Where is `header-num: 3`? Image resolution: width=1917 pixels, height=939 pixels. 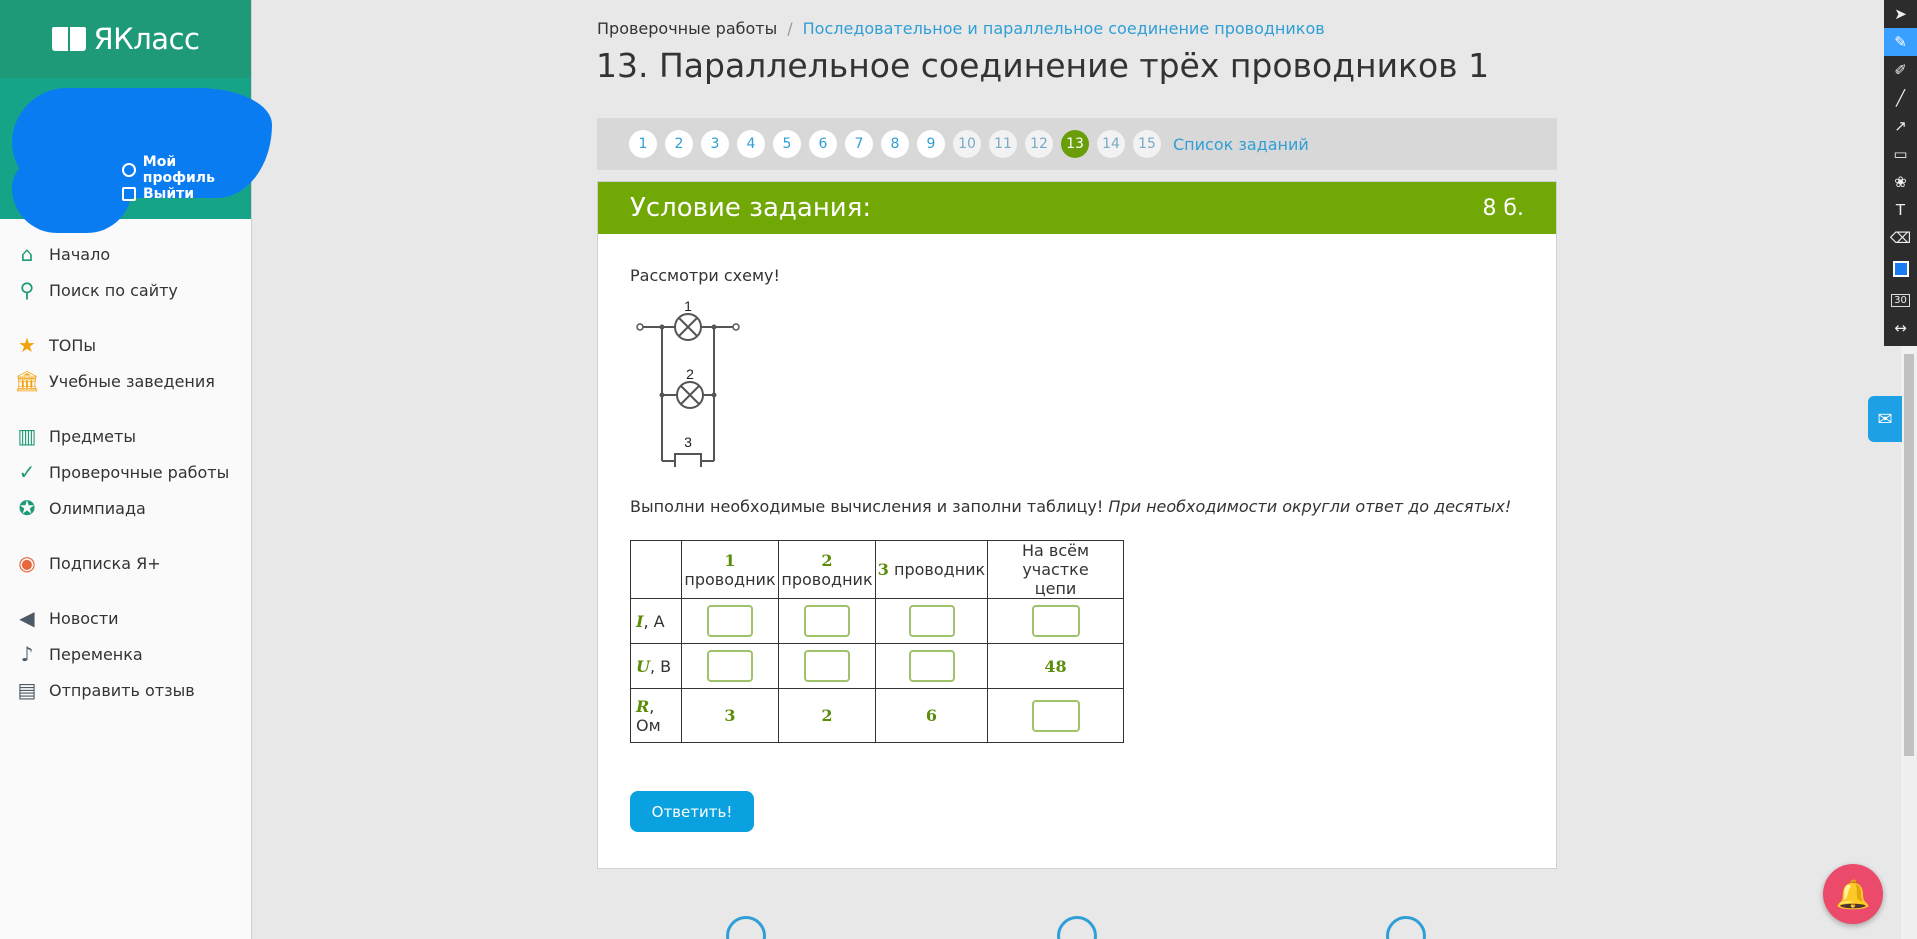
header-num: 3 is located at coordinates (883, 569).